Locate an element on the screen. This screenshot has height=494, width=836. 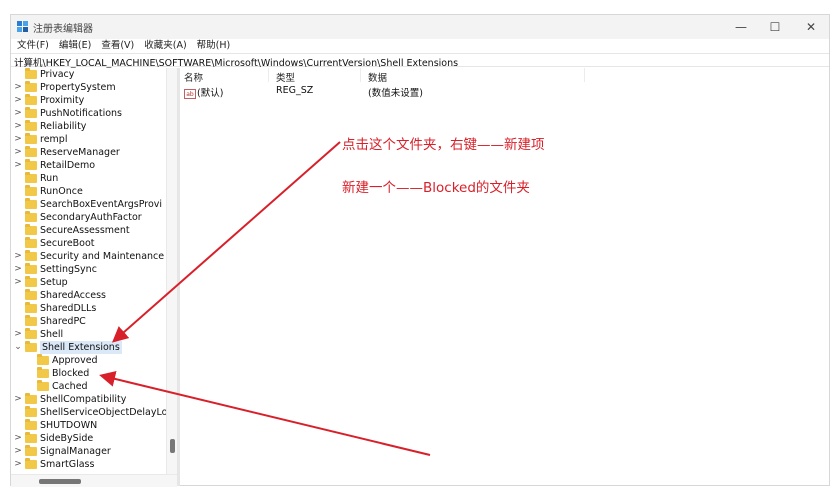
arrow-to-shell-extensions is located at coordinates (226, 242).